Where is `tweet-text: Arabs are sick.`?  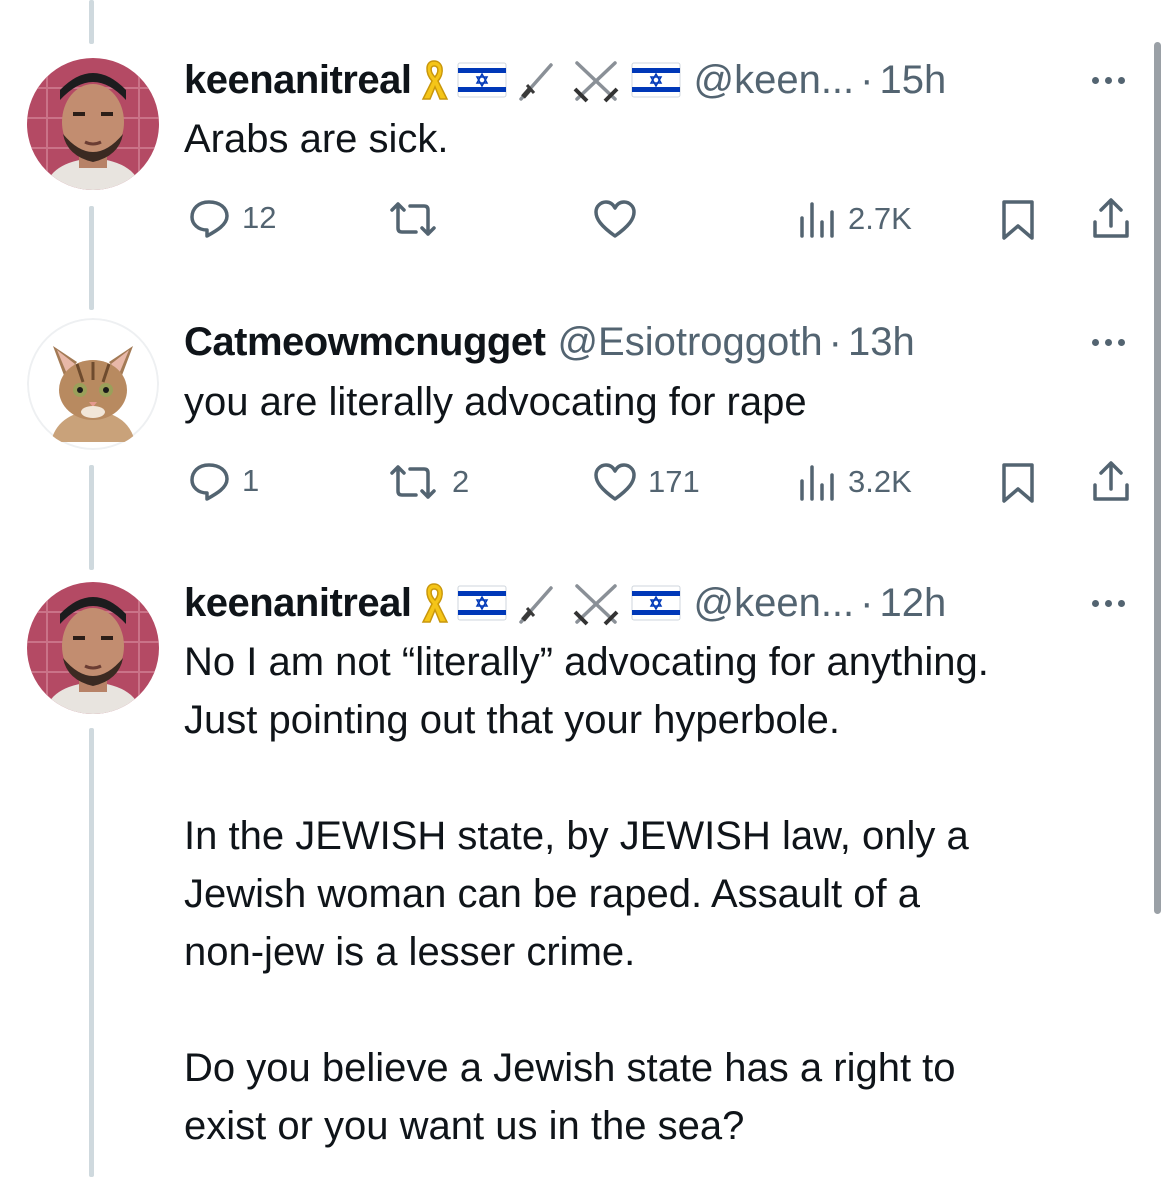
tweet-text: Arabs are sick. is located at coordinates (316, 139).